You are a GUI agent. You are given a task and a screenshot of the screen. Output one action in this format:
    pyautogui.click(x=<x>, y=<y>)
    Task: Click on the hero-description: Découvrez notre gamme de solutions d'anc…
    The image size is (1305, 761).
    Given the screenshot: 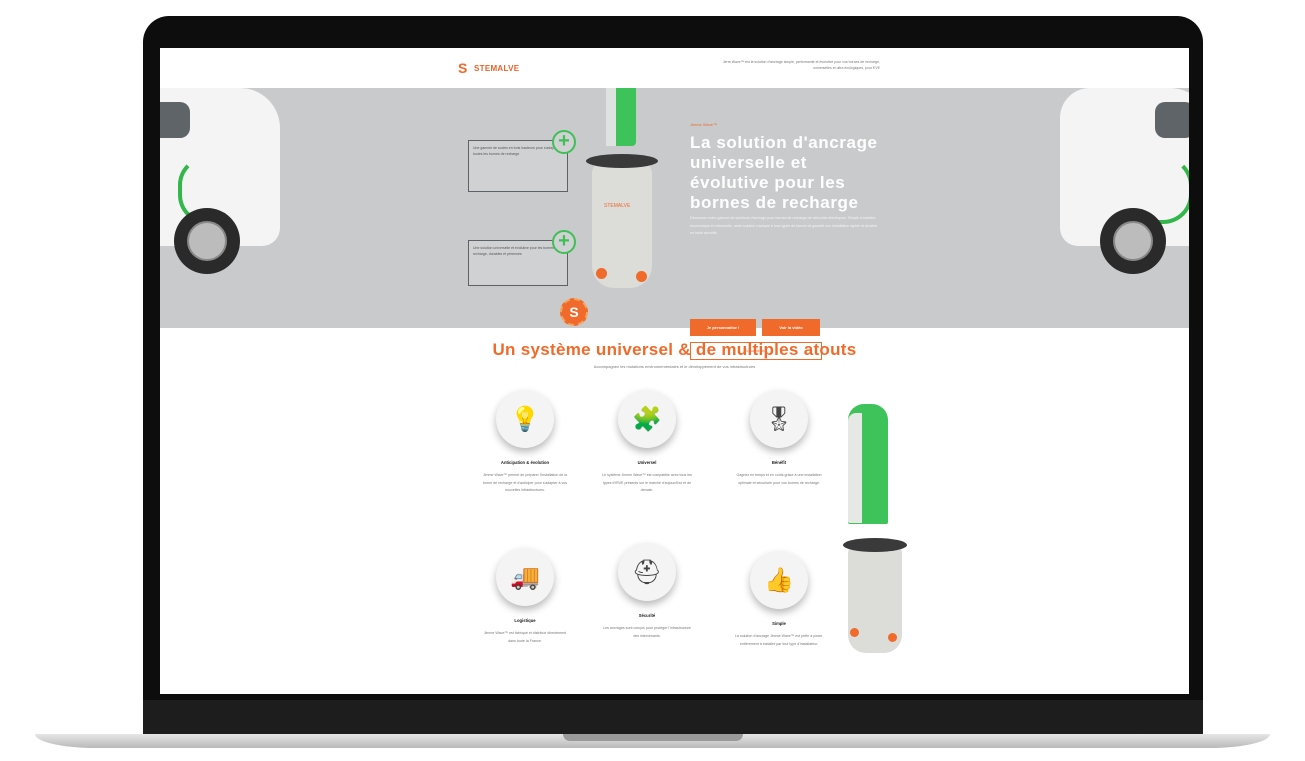 What is the action you would take?
    pyautogui.click(x=784, y=225)
    